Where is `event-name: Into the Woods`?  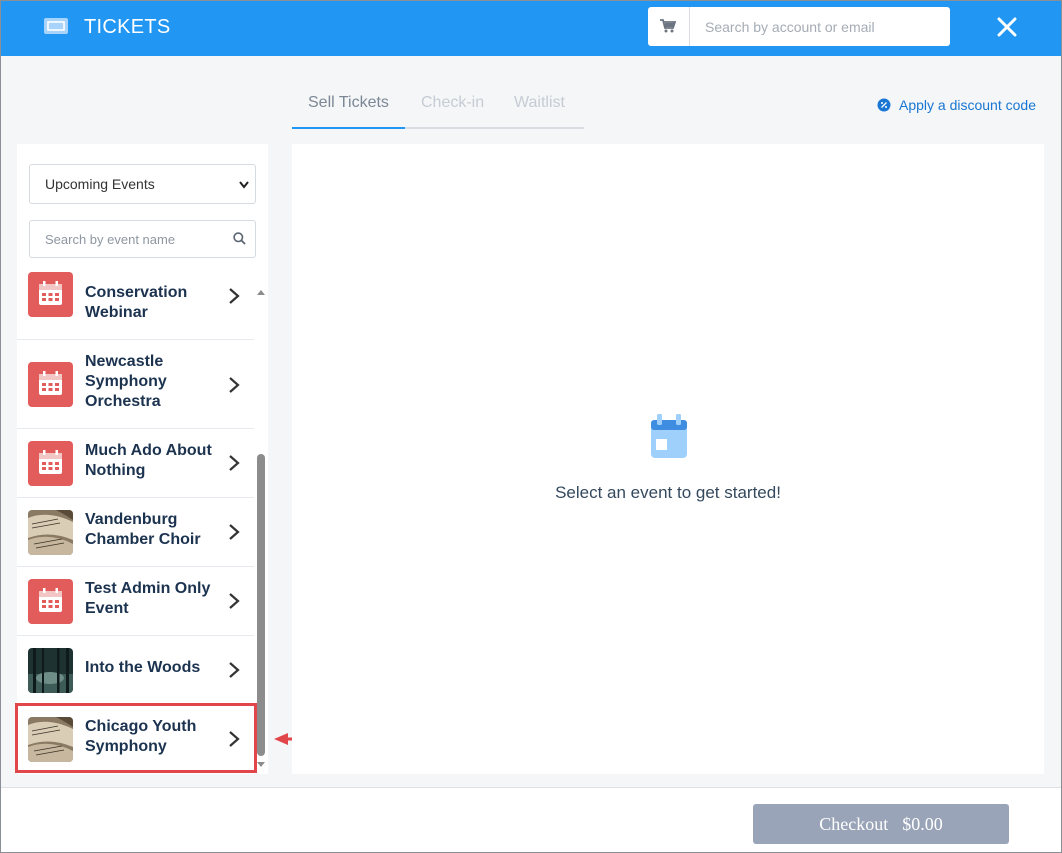 event-name: Into the Woods is located at coordinates (143, 667).